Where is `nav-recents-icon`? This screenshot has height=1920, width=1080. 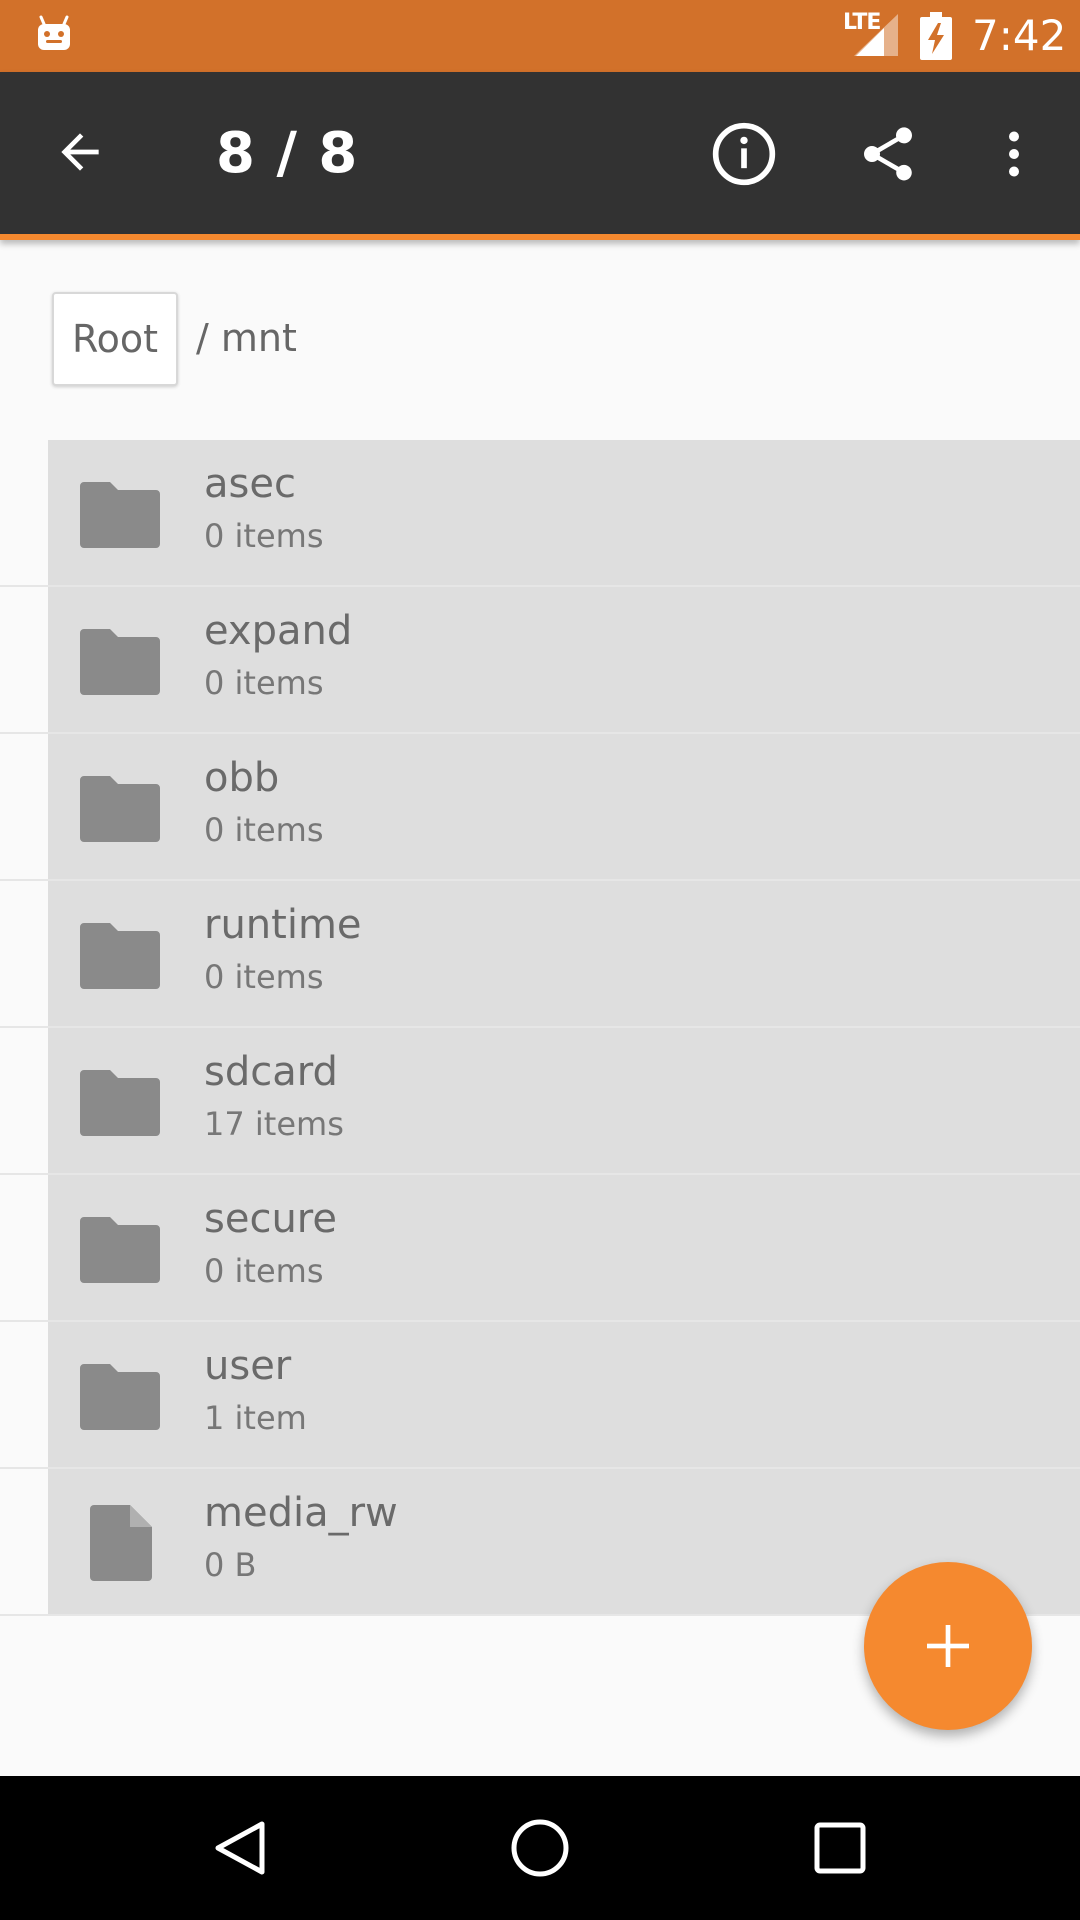 nav-recents-icon is located at coordinates (840, 1848).